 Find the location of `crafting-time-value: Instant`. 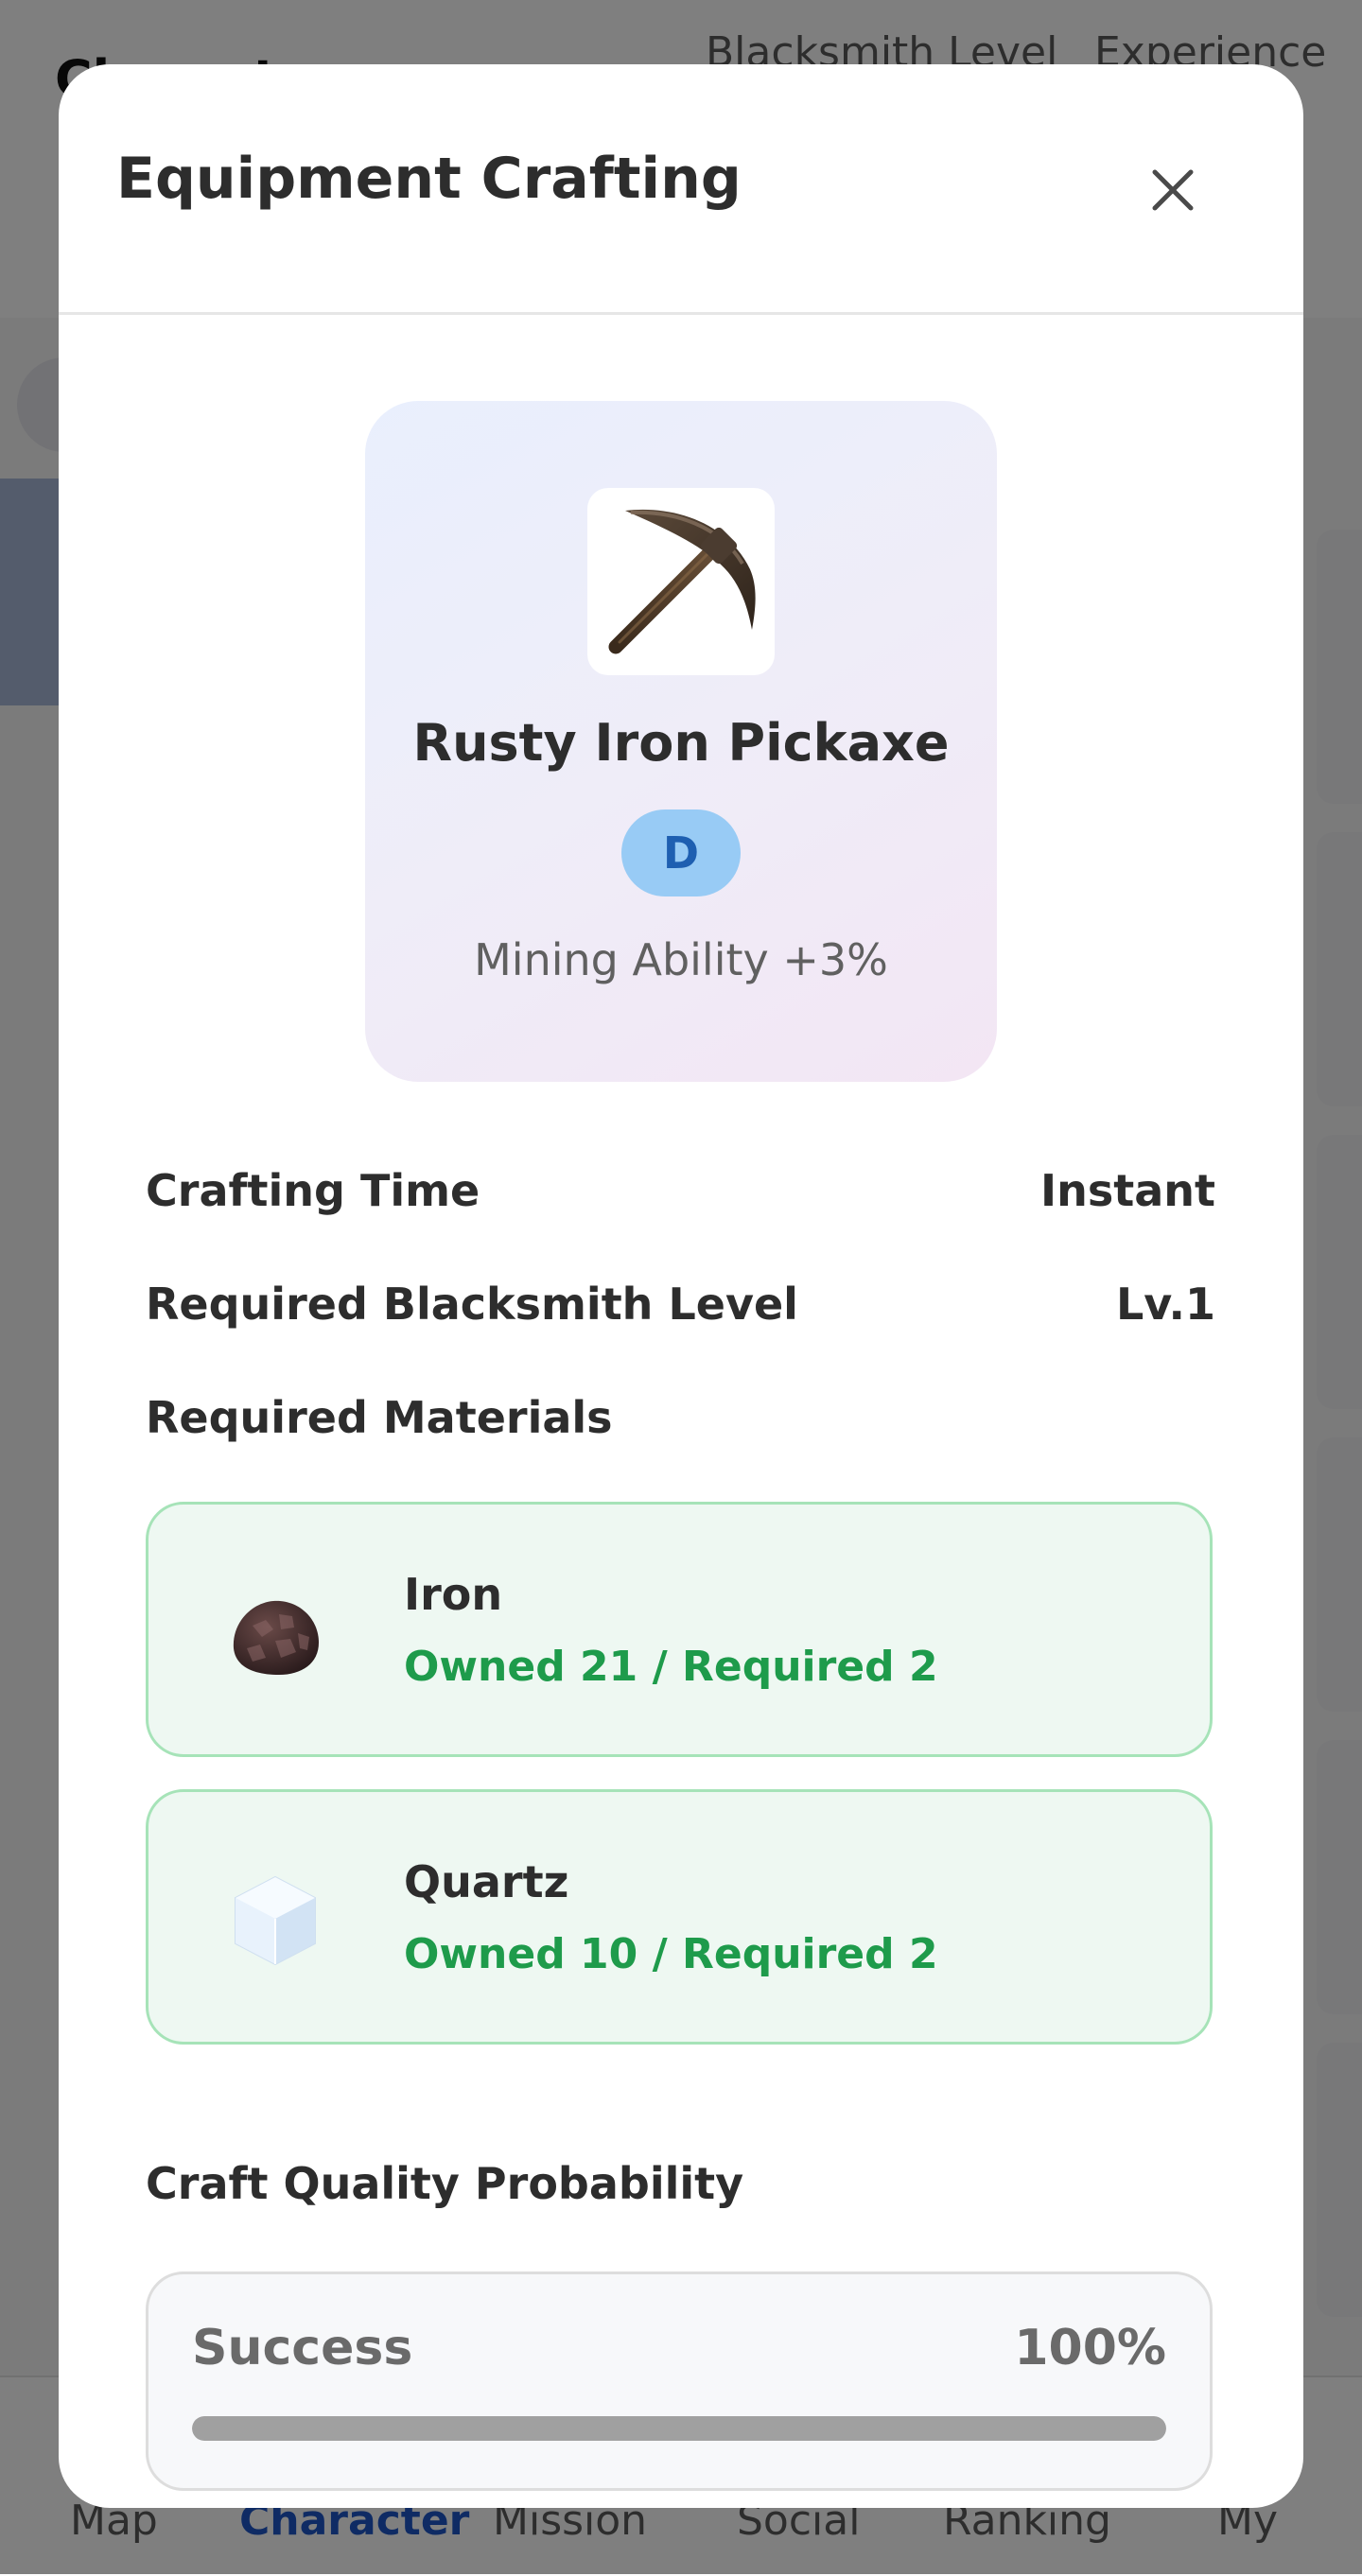

crafting-time-value: Instant is located at coordinates (1127, 1190).